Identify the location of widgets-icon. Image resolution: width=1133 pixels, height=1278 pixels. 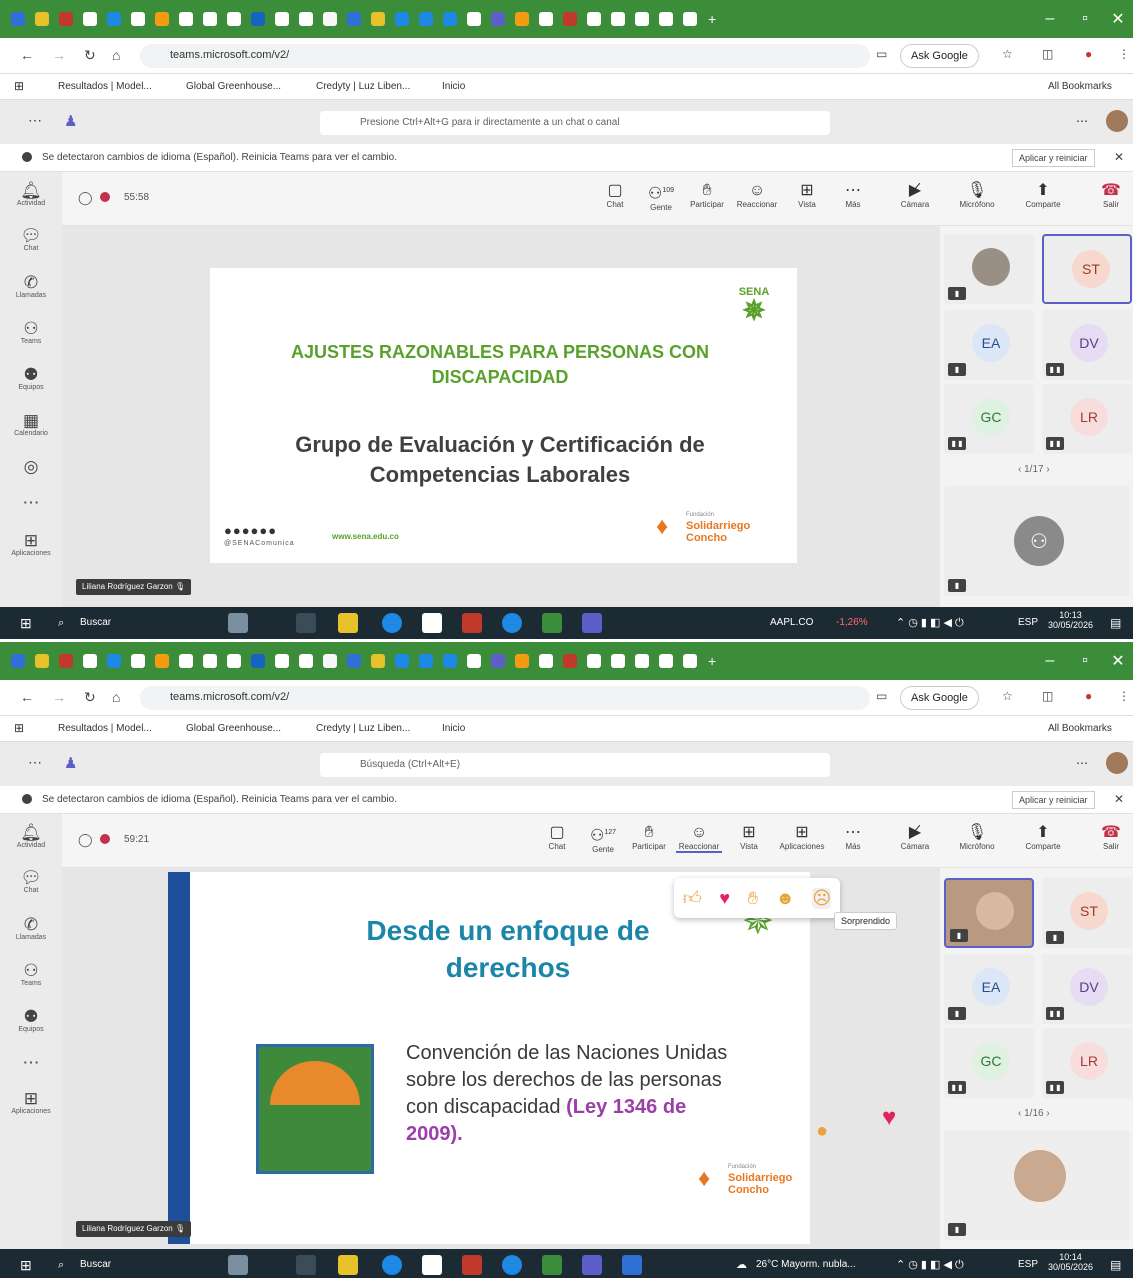
(238, 623).